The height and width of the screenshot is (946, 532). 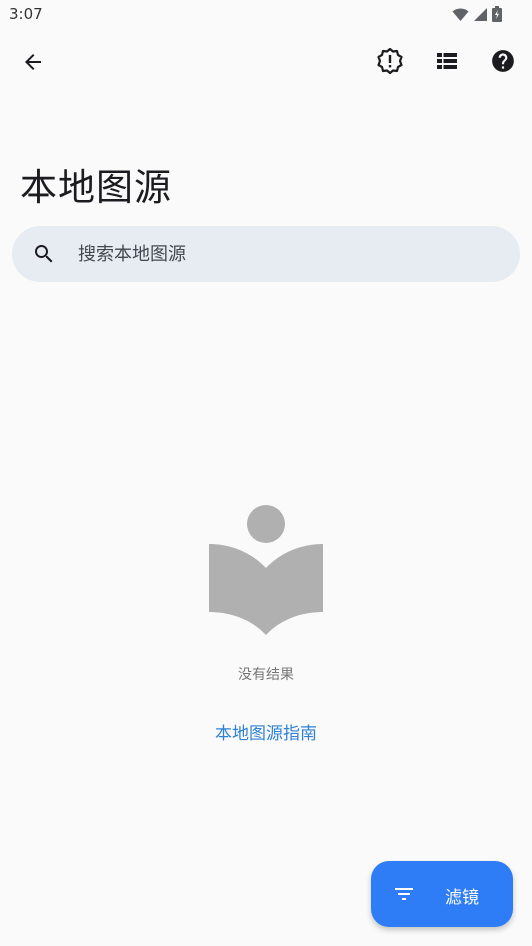 What do you see at coordinates (288, 254) in the screenshot?
I see `search-input` at bounding box center [288, 254].